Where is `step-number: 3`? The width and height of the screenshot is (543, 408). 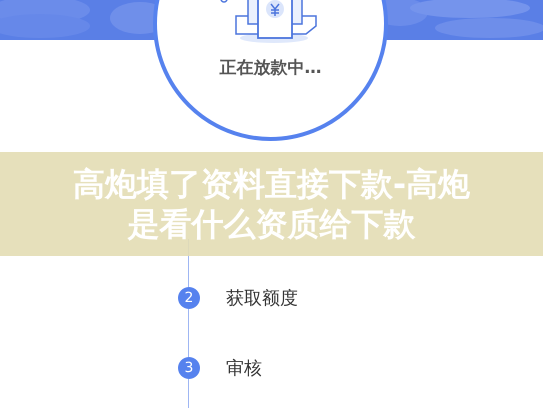
step-number: 3 is located at coordinates (189, 368).